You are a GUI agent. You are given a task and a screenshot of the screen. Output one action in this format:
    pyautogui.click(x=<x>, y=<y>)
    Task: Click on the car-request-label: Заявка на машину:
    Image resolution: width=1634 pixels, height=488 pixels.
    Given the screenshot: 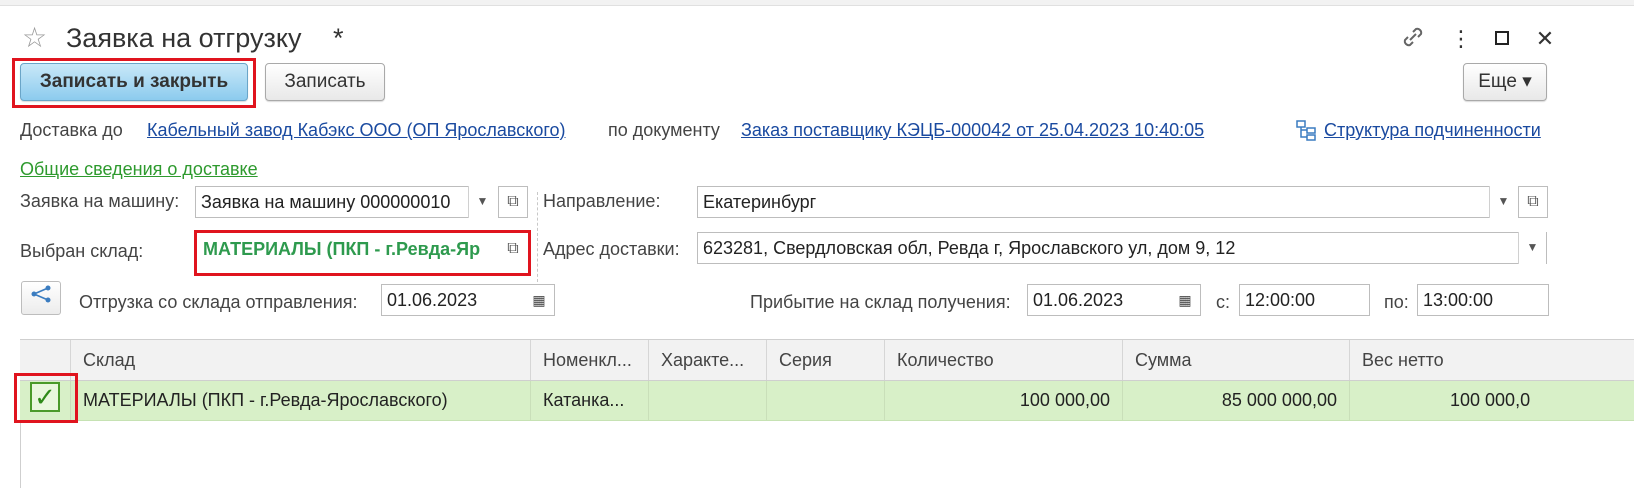 What is the action you would take?
    pyautogui.click(x=100, y=201)
    